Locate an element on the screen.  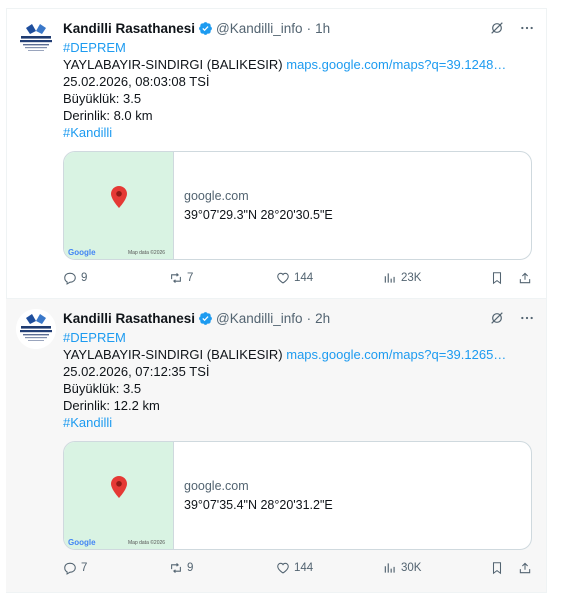
card-coordinates: 39°07'29.3"N 28°20'30.5"E is located at coordinates (258, 215).